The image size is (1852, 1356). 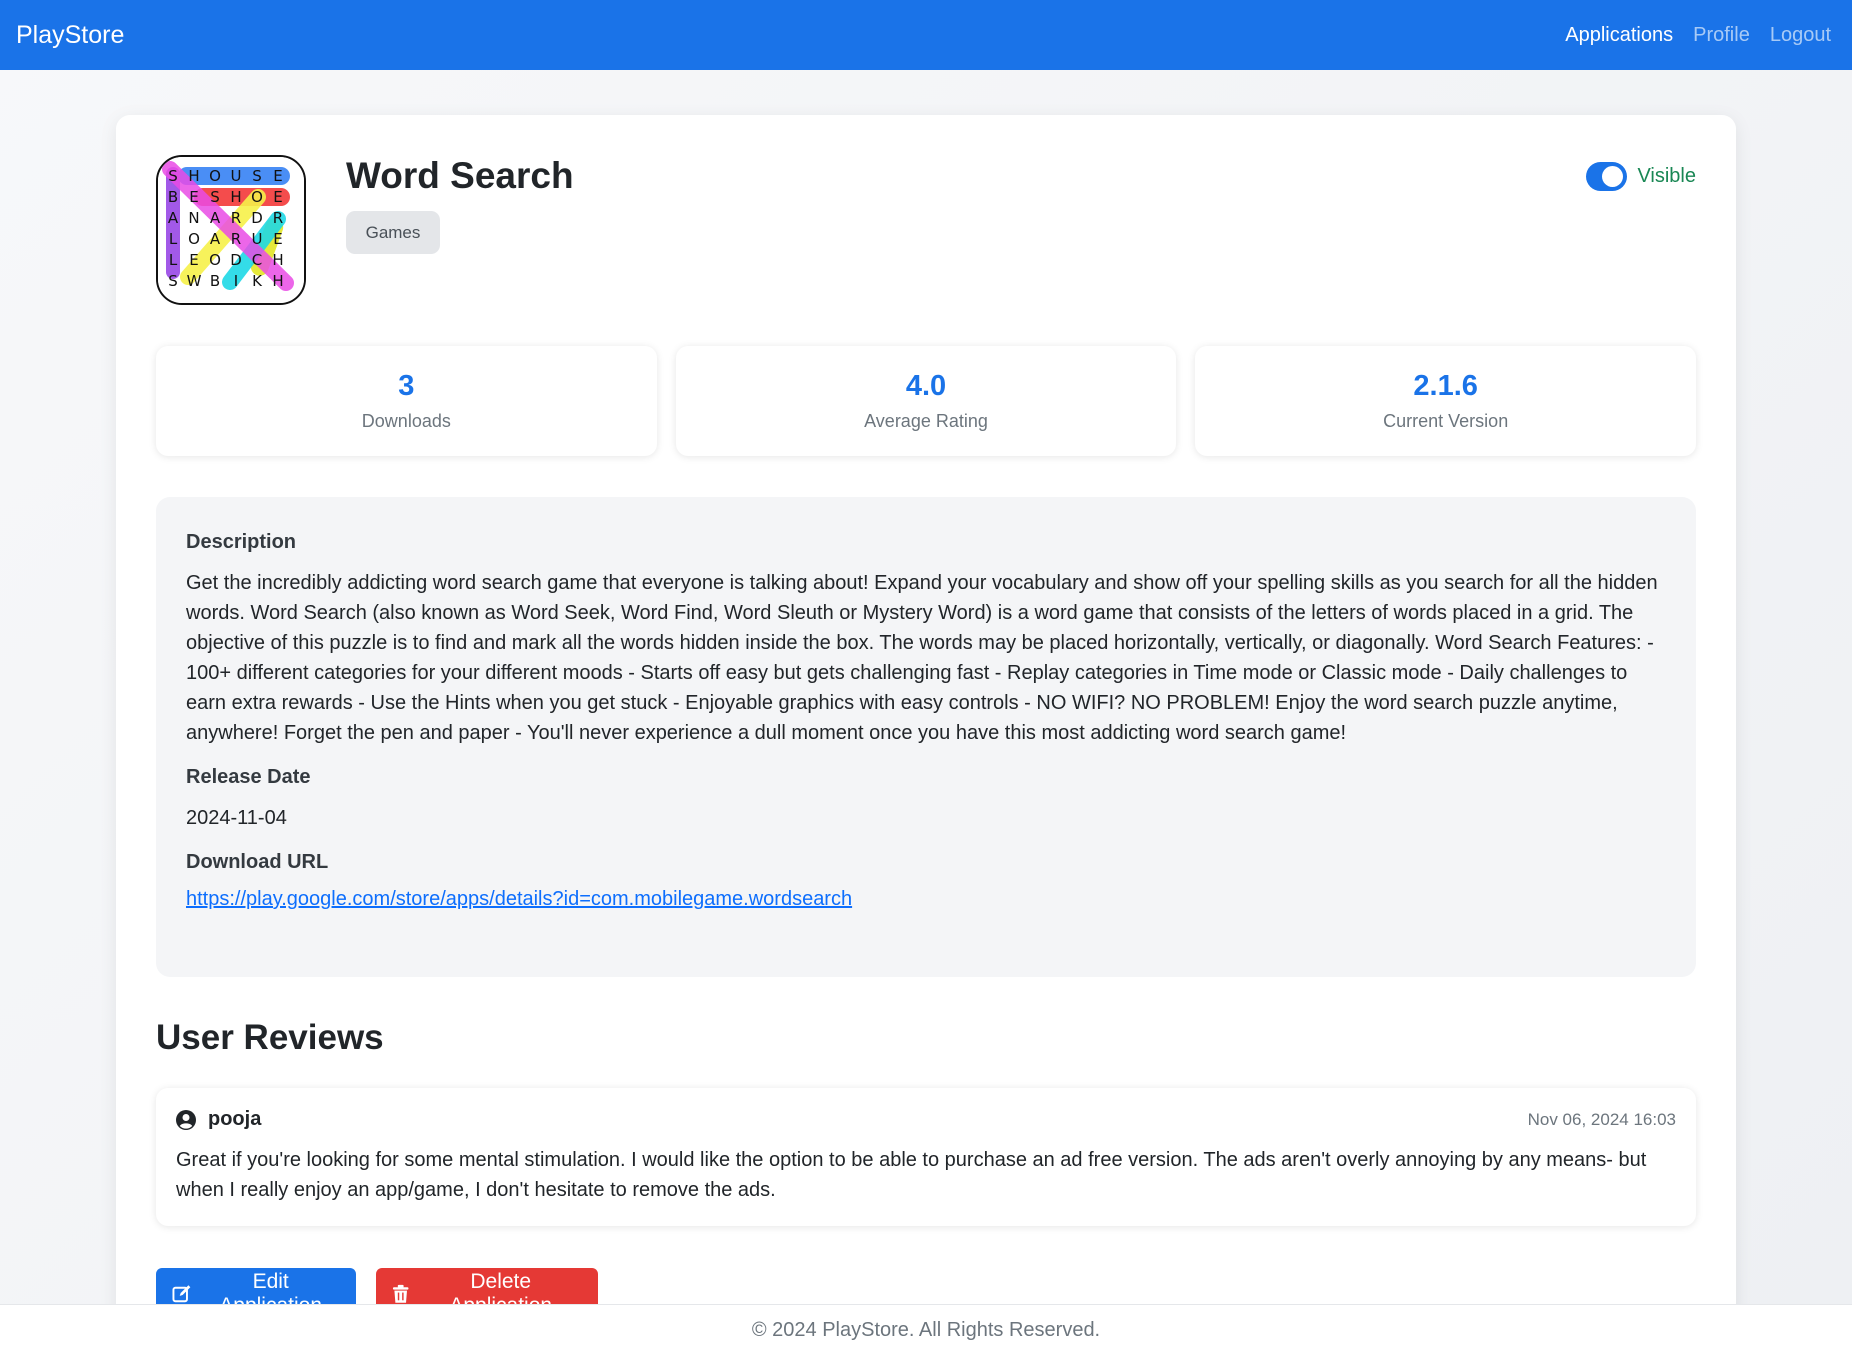 What do you see at coordinates (235, 1119) in the screenshot?
I see `reviewer-name: pooja` at bounding box center [235, 1119].